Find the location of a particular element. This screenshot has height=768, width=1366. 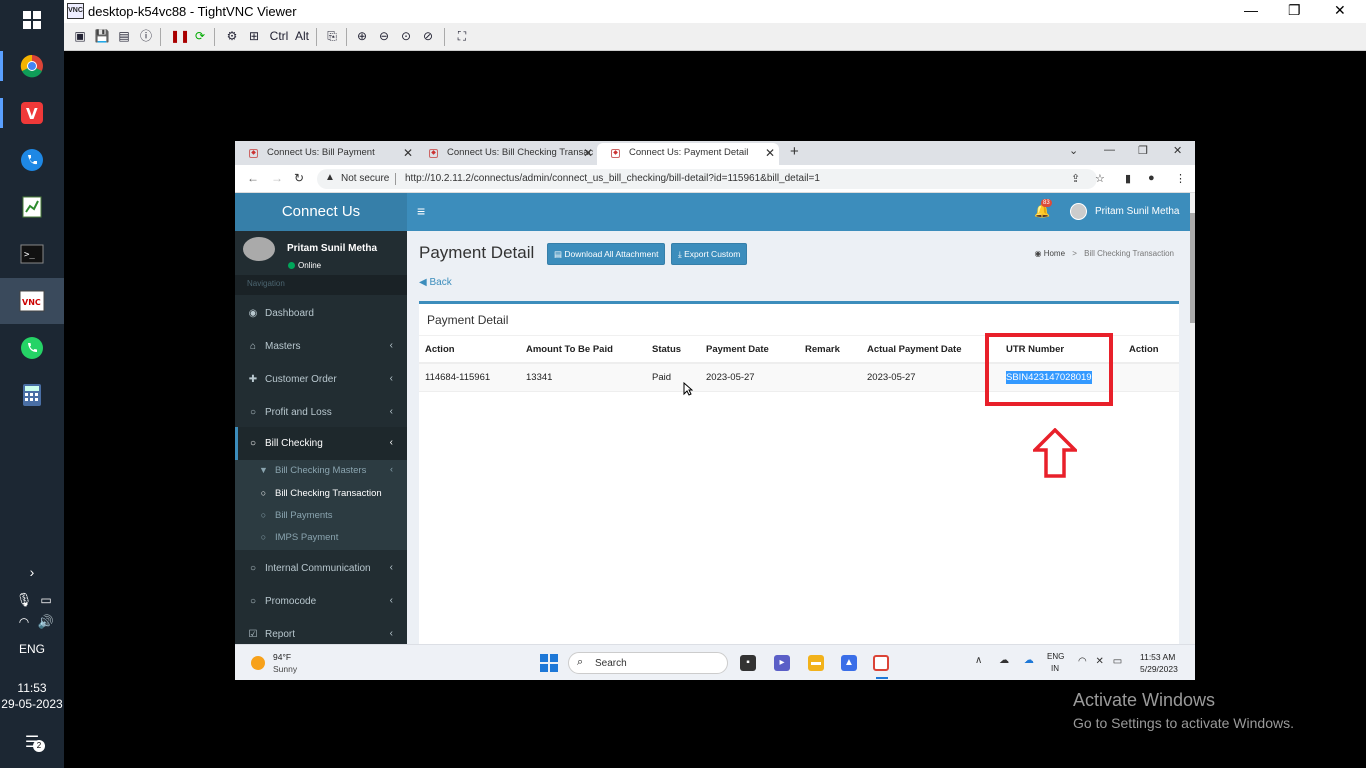

file-explorer-icon: ▬ is located at coordinates (816, 663).